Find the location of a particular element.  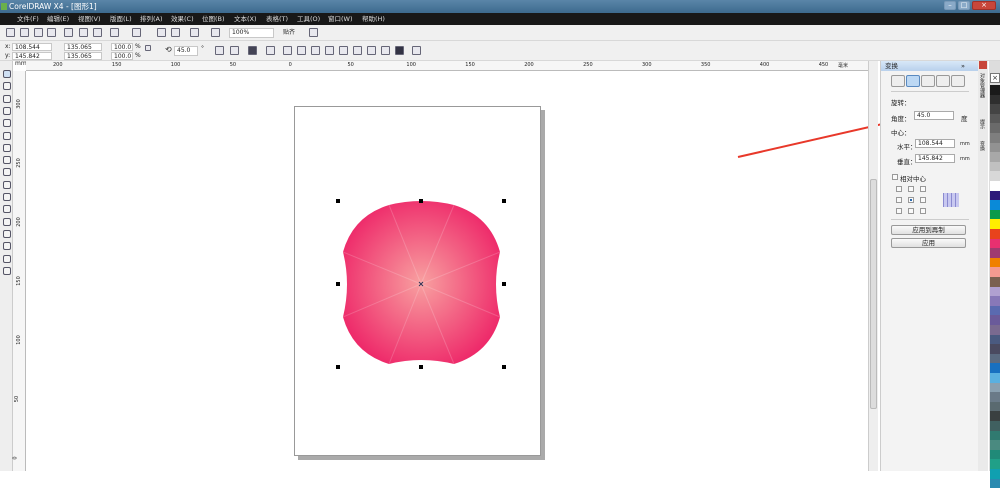

rotate-label: 旋转： is located at coordinates (901, 103).